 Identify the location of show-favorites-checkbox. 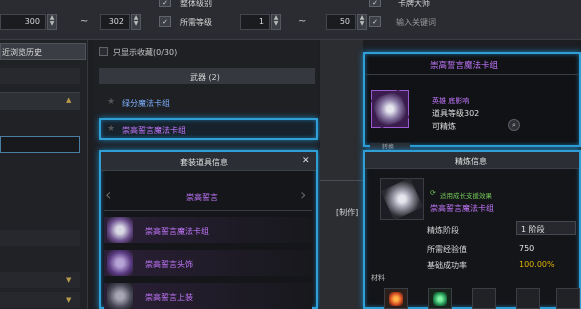
(103, 51).